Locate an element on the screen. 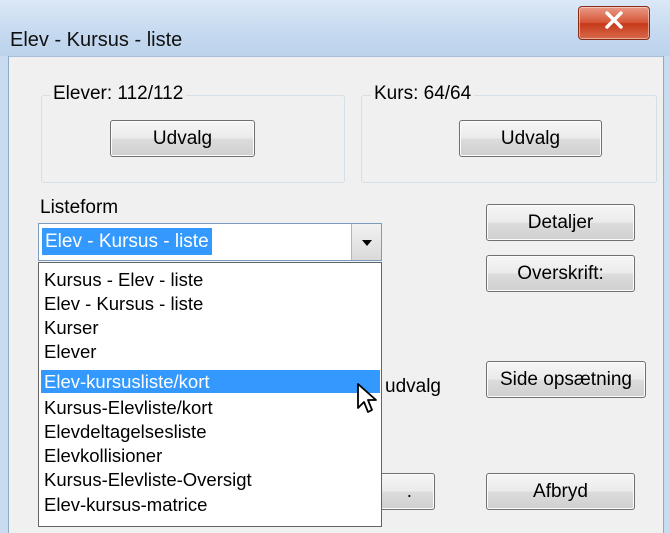  listform-option: Elevdeltagelsesliste is located at coordinates (210, 431).